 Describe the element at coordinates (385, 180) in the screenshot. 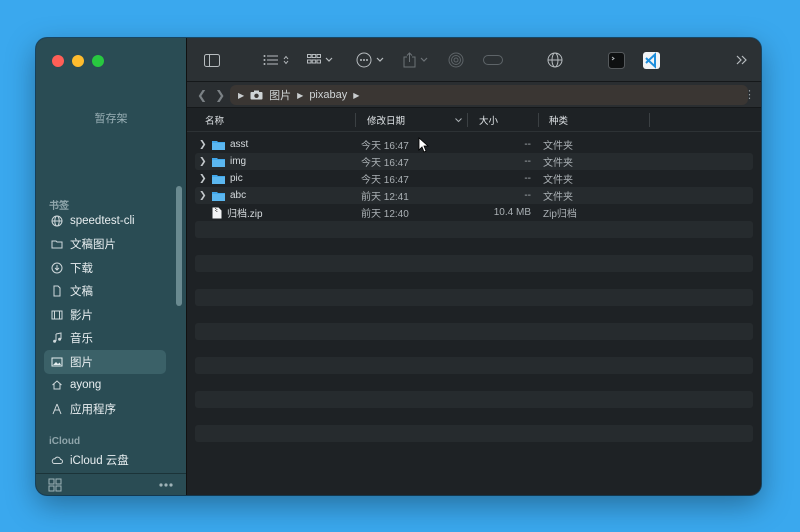

I see `date-cell: 今天 16:47` at that location.